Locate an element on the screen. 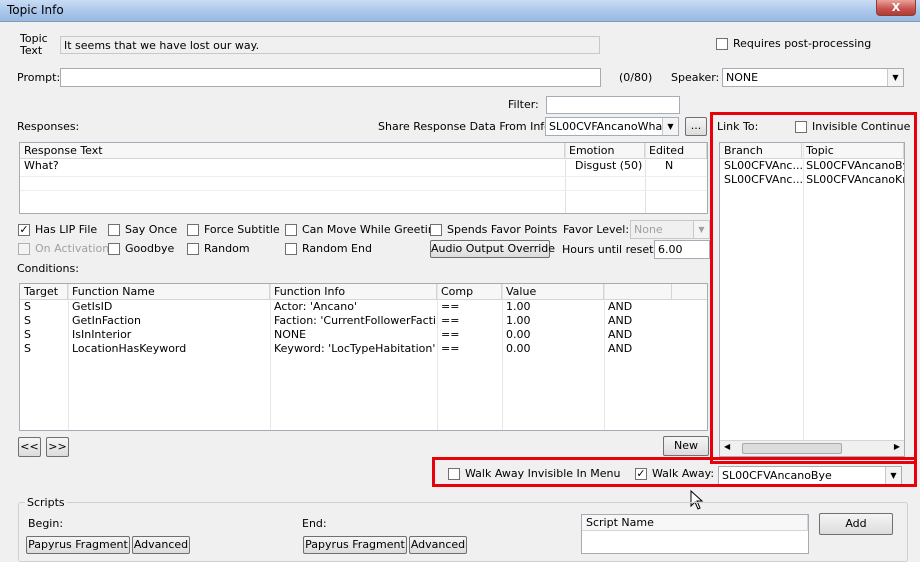  favor-level-label: Favor Level: is located at coordinates (596, 229).